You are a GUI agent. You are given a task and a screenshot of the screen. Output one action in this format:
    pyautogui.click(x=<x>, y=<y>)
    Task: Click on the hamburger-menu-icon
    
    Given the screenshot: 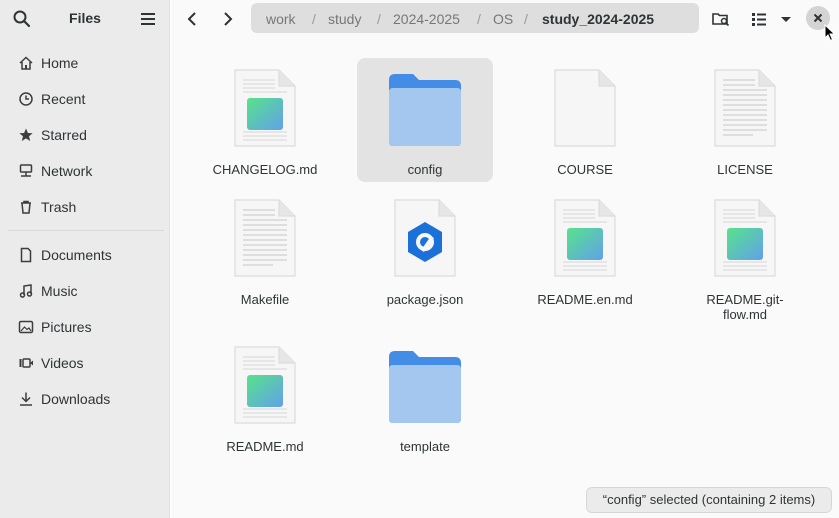 What is the action you would take?
    pyautogui.click(x=148, y=19)
    